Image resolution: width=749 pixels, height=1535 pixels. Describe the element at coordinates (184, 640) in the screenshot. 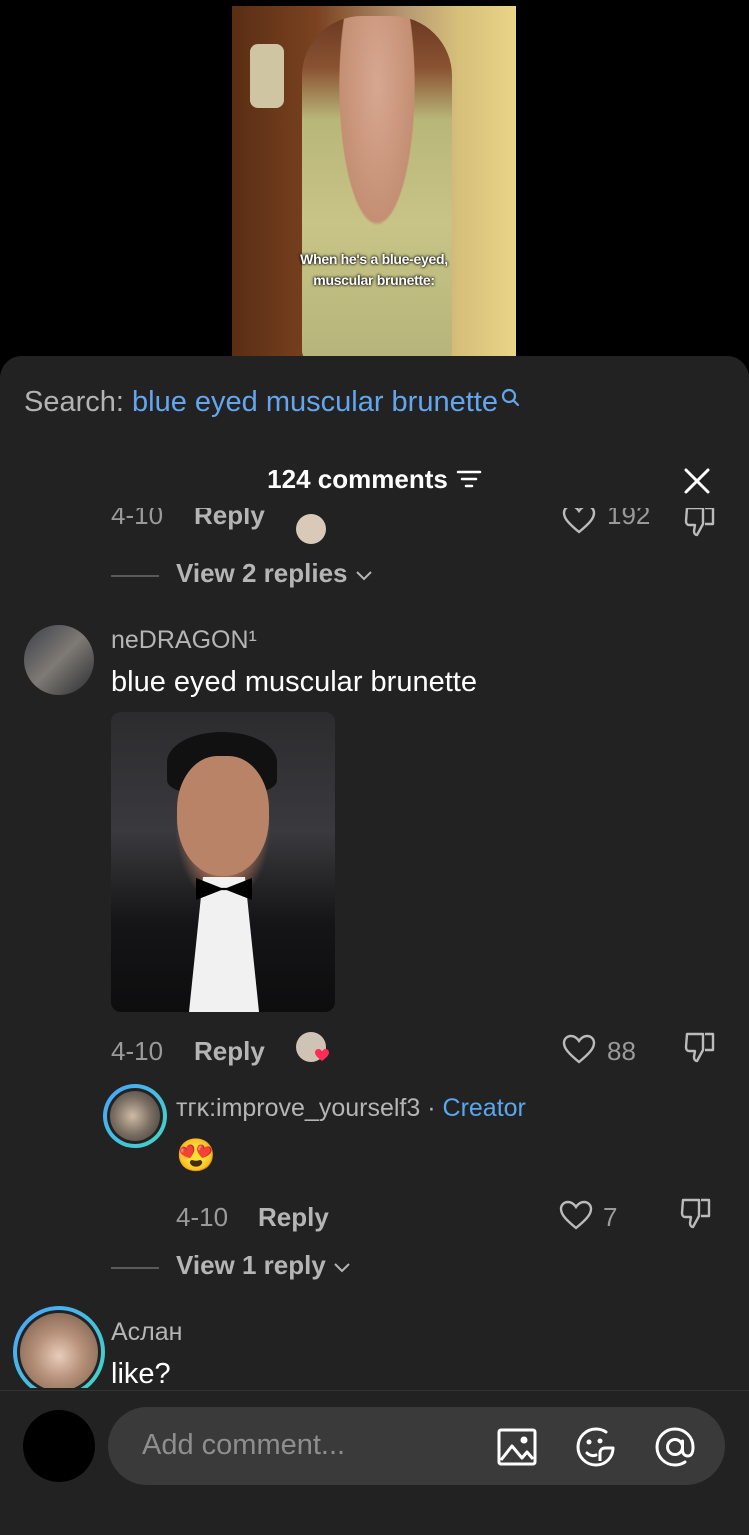

I see `comment-username: neDRAGON¹` at that location.